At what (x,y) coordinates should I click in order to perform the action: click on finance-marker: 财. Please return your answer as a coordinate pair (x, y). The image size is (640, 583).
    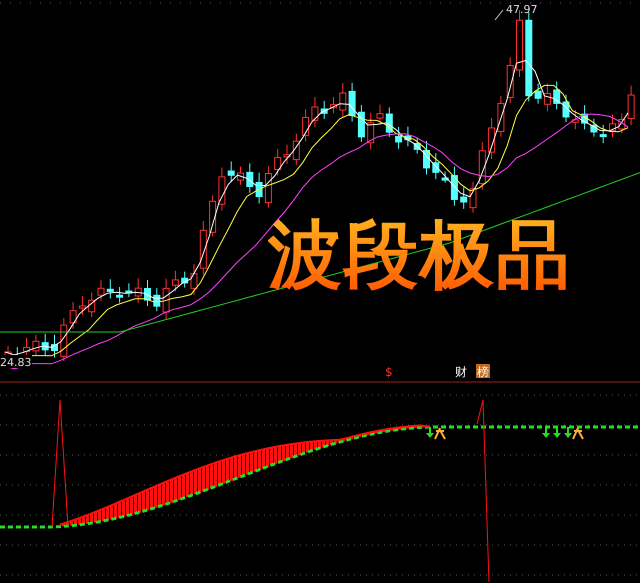
    Looking at the image, I should click on (461, 372).